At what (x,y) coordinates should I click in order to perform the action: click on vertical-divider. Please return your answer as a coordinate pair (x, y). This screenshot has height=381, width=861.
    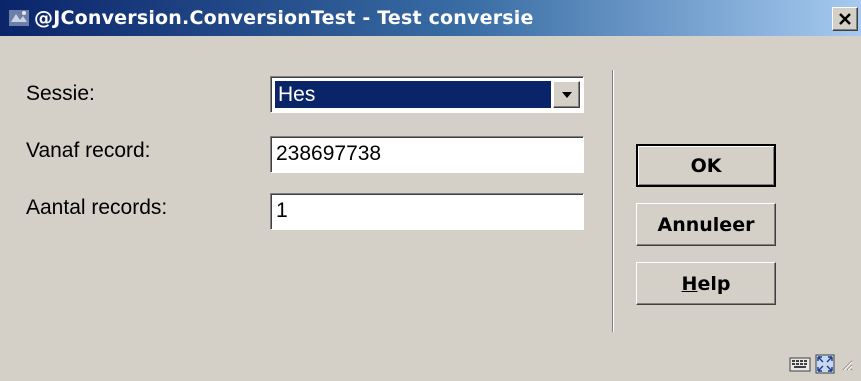
    Looking at the image, I should click on (613, 201).